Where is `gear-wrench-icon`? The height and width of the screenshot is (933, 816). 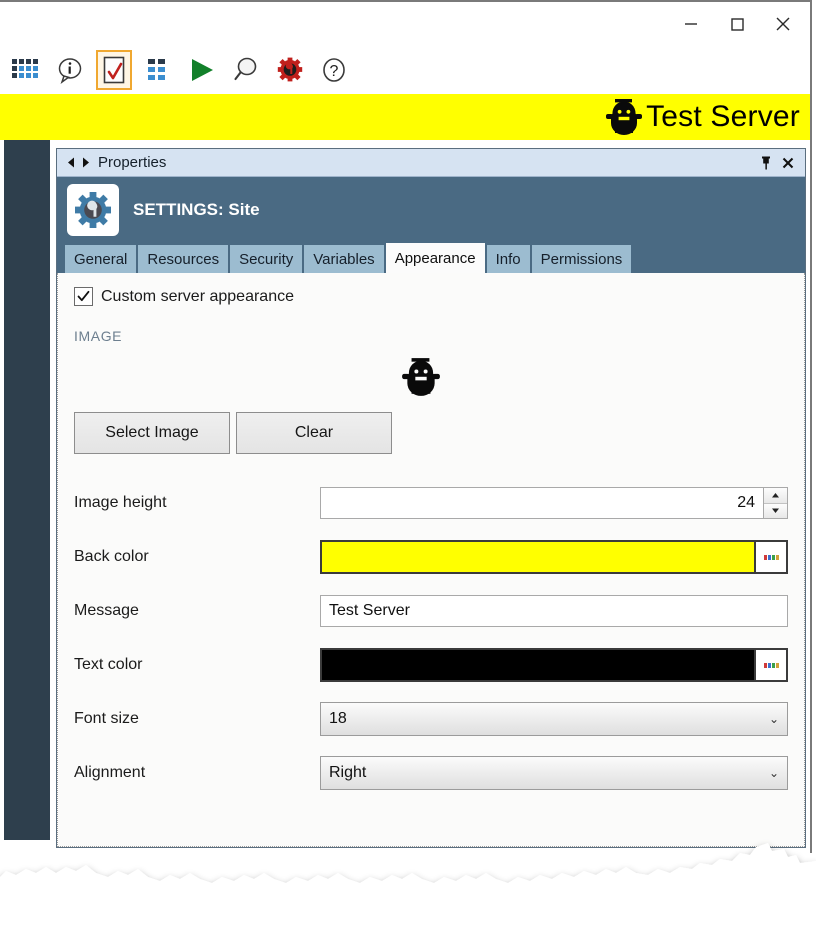
gear-wrench-icon is located at coordinates (290, 69).